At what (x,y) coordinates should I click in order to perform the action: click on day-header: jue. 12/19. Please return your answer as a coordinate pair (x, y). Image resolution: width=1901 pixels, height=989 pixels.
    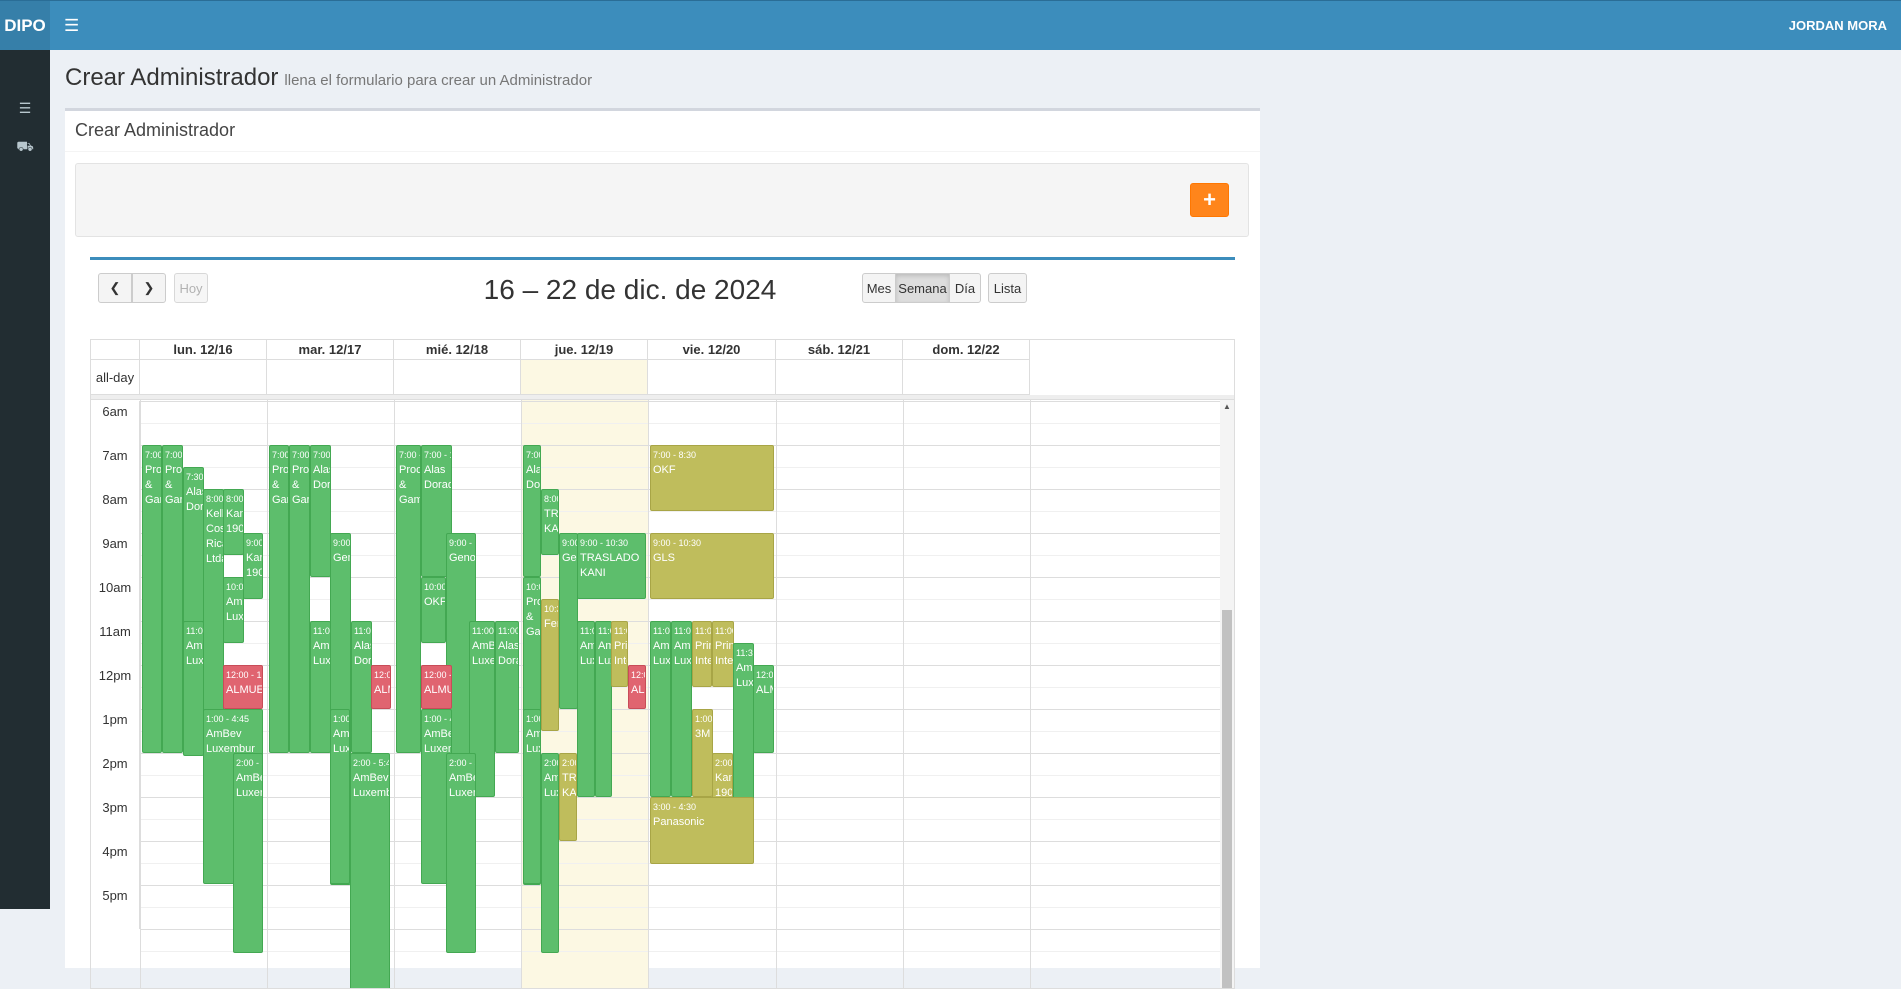
    Looking at the image, I should click on (584, 350).